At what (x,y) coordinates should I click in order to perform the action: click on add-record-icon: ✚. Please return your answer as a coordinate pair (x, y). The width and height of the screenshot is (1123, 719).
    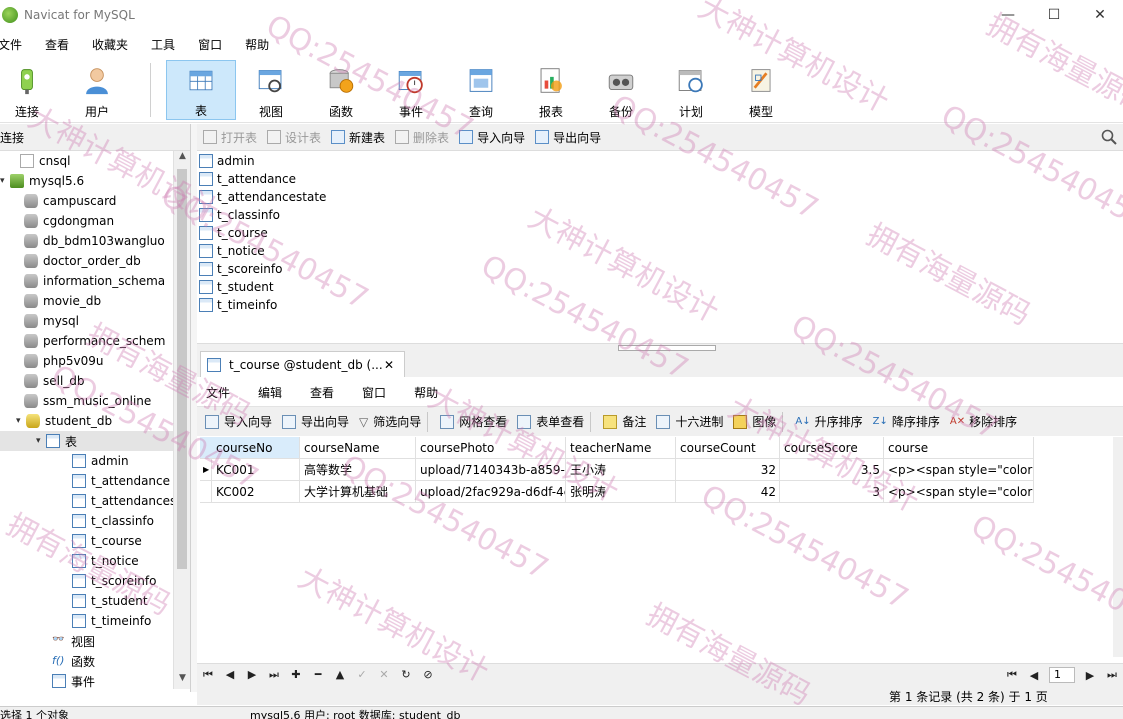
    Looking at the image, I should click on (296, 674).